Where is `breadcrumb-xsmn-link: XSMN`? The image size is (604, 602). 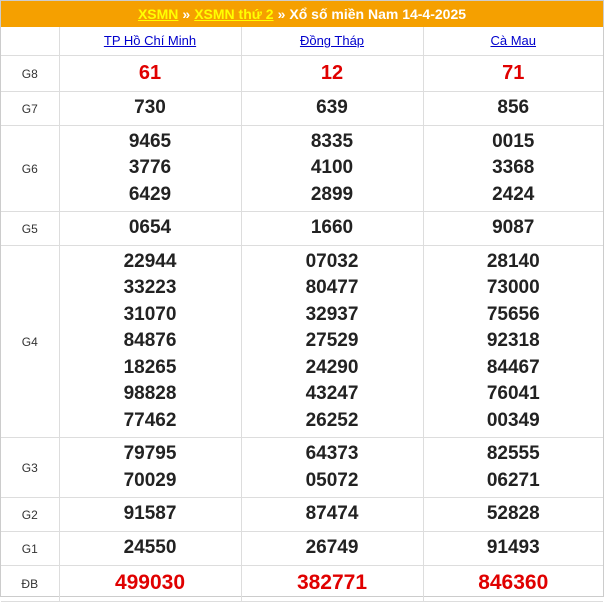 breadcrumb-xsmn-link: XSMN is located at coordinates (158, 14).